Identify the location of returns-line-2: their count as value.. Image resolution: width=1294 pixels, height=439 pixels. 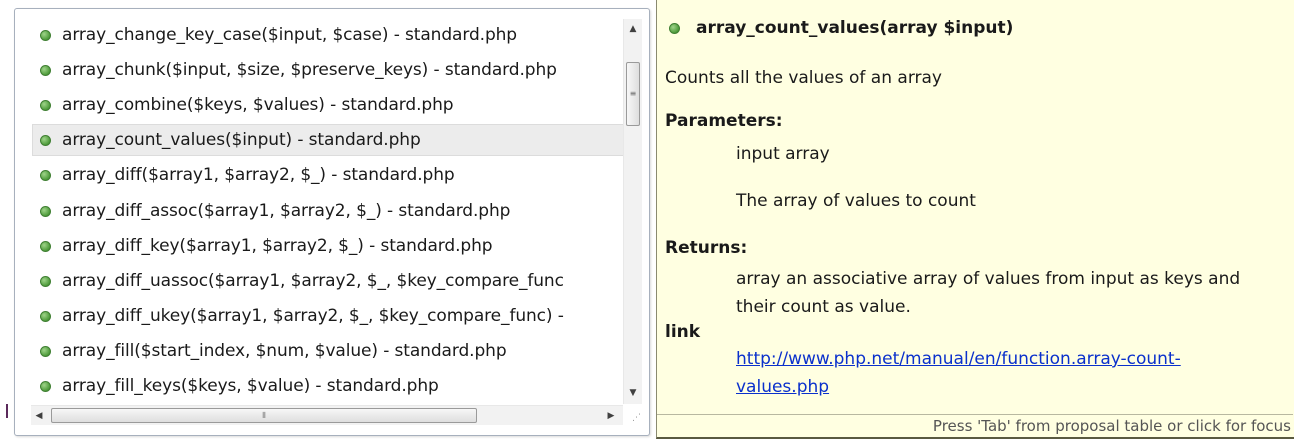
(823, 307).